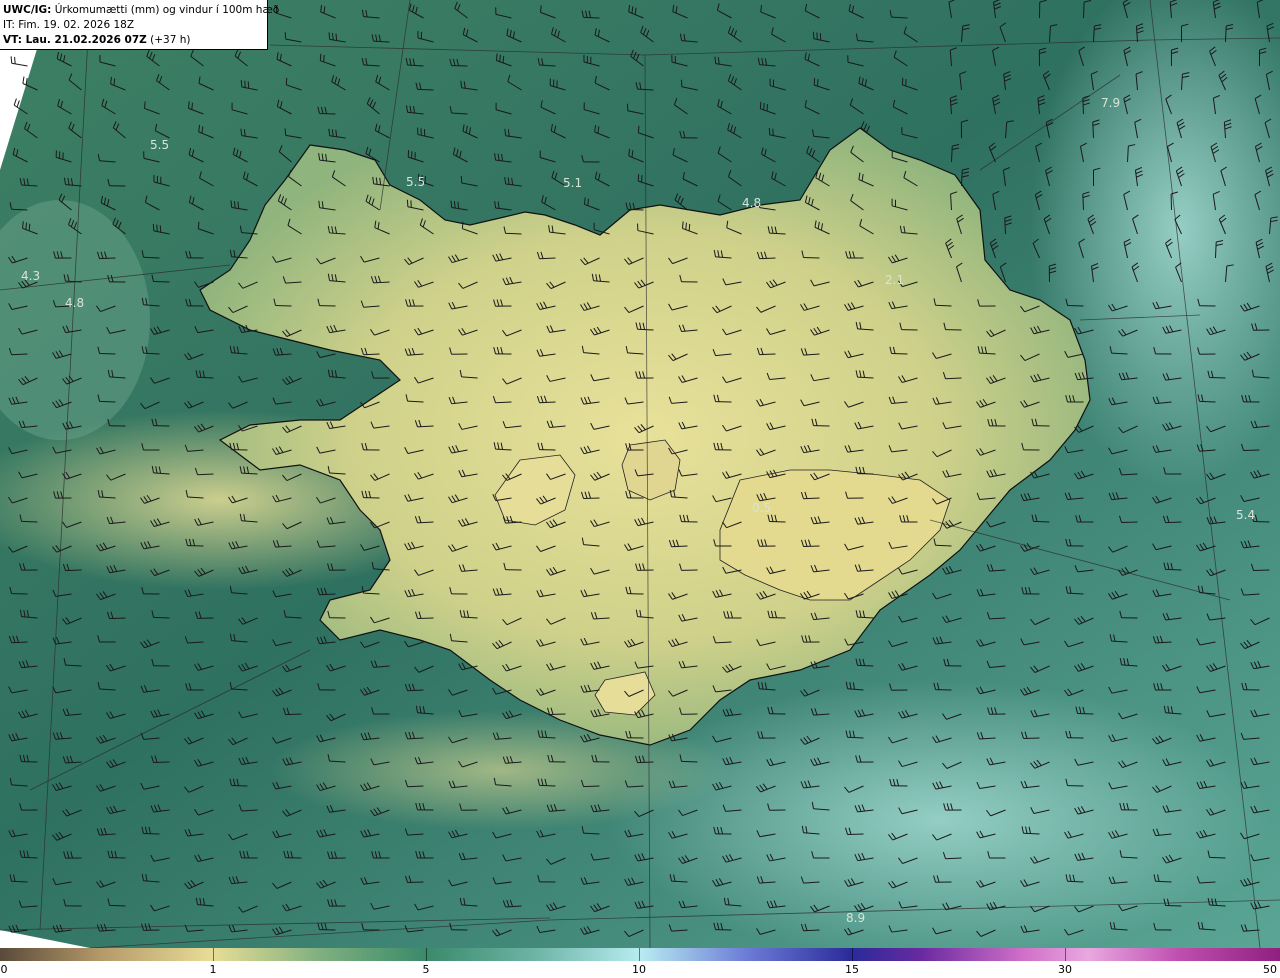  I want to click on map-value-label: 2.1, so click(894, 280).